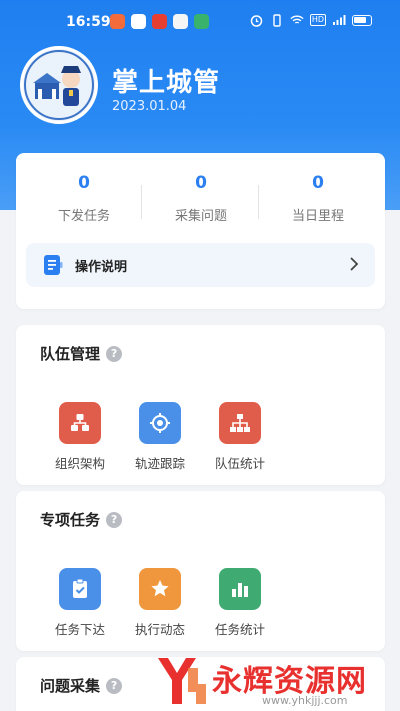 This screenshot has width=400, height=711. I want to click on tile-label: 任务下达, so click(79, 629).